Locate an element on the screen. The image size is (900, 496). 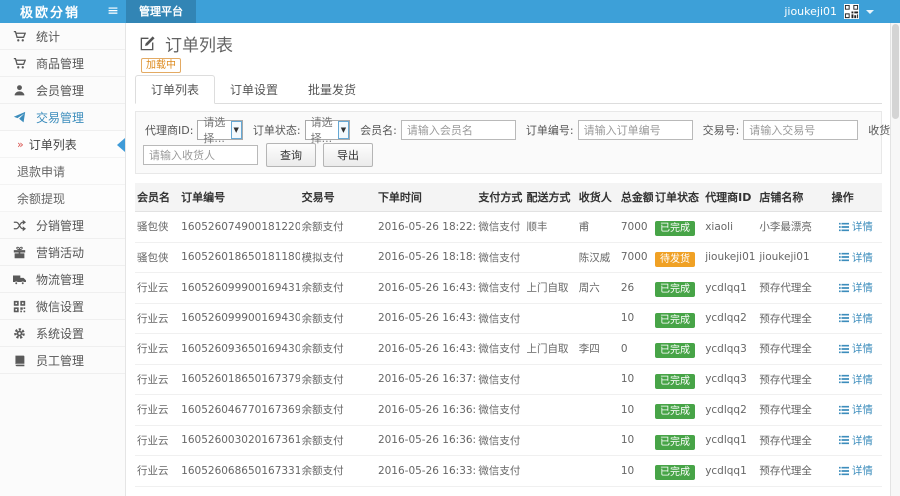
cell-amount: 85 is located at coordinates (635, 491).